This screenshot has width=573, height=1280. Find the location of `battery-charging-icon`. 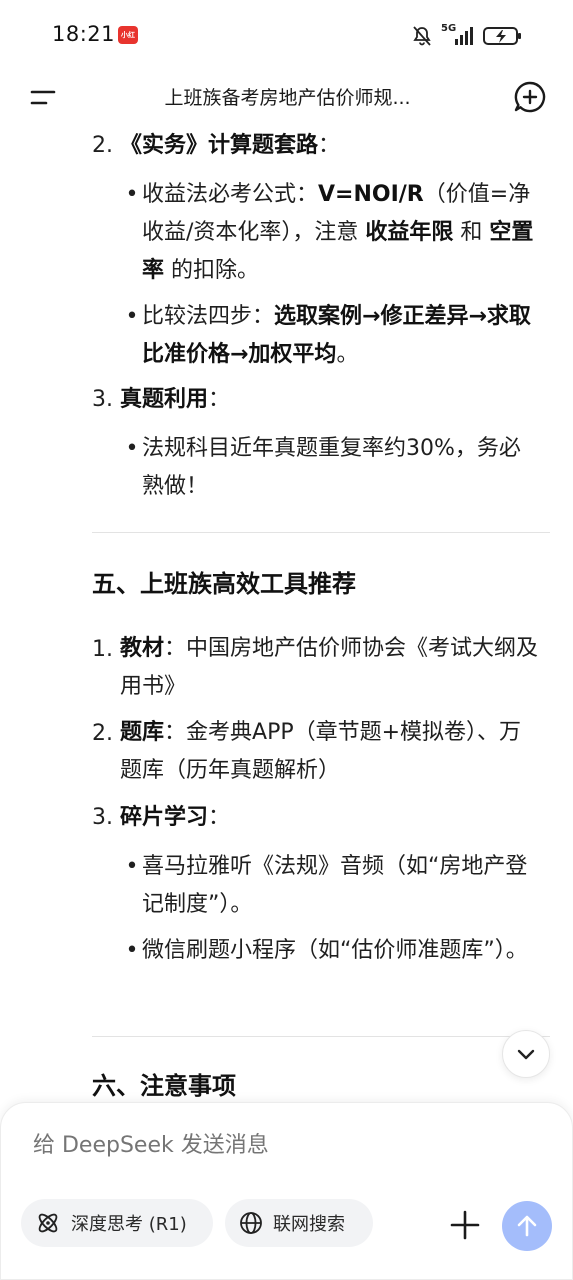

battery-charging-icon is located at coordinates (502, 36).